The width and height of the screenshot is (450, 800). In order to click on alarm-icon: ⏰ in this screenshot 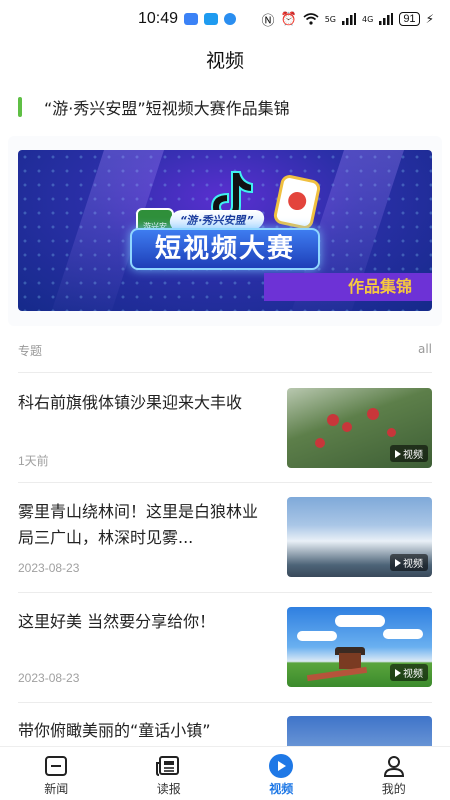, I will do `click(288, 19)`.